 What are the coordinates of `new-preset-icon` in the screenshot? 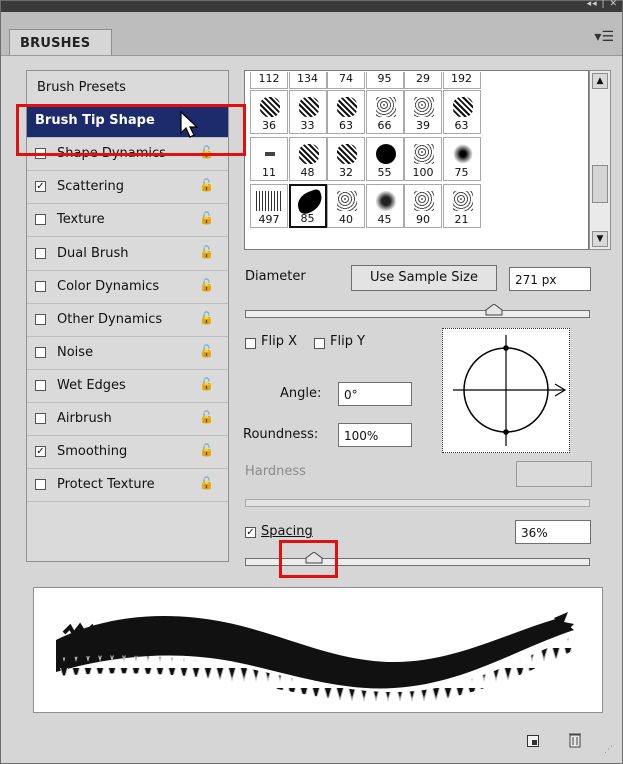 It's located at (533, 741).